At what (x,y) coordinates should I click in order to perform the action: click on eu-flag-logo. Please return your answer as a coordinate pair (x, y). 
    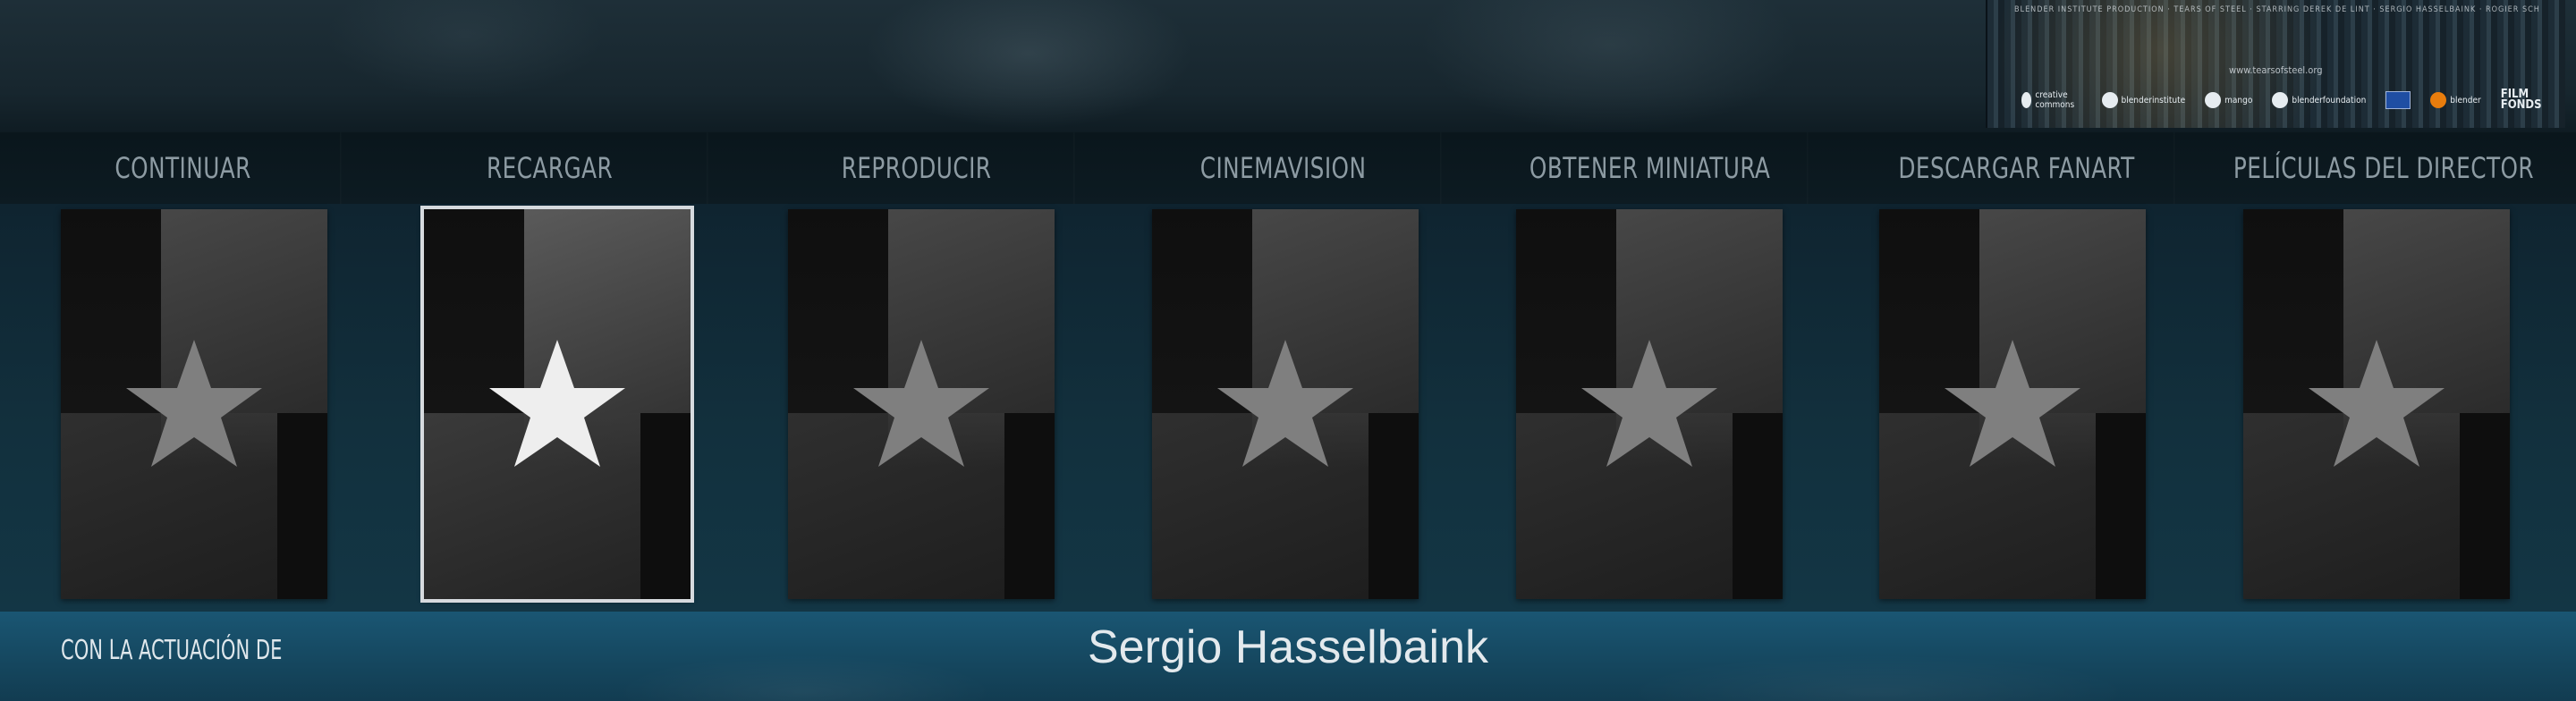
    Looking at the image, I should click on (2398, 100).